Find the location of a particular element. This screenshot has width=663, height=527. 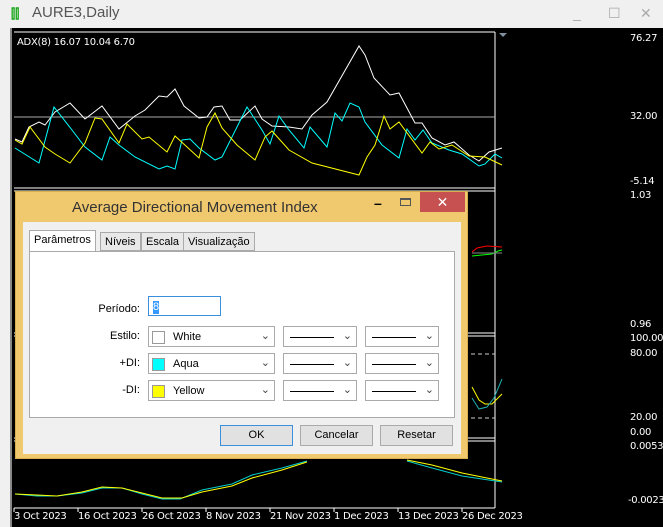

tab-parametros: Parâmetros is located at coordinates (62, 240).